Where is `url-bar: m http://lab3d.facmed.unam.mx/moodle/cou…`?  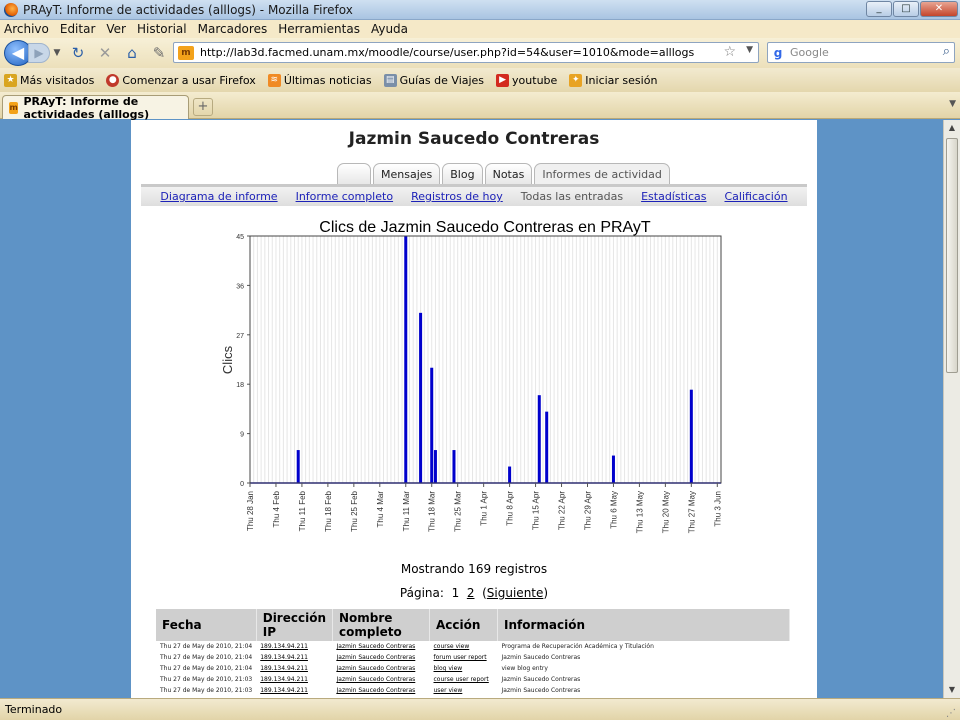
url-bar: m http://lab3d.facmed.unam.mx/moodle/cou… is located at coordinates (466, 52).